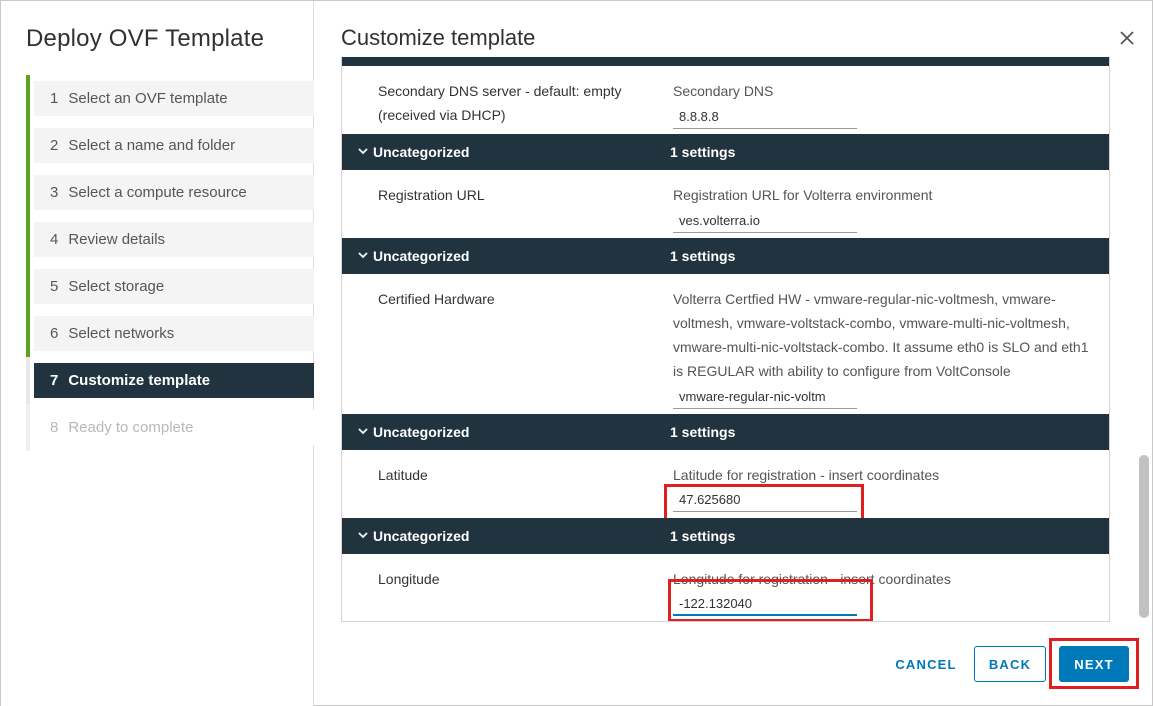 This screenshot has width=1153, height=706. I want to click on step-label: Select a name and folder, so click(152, 145).